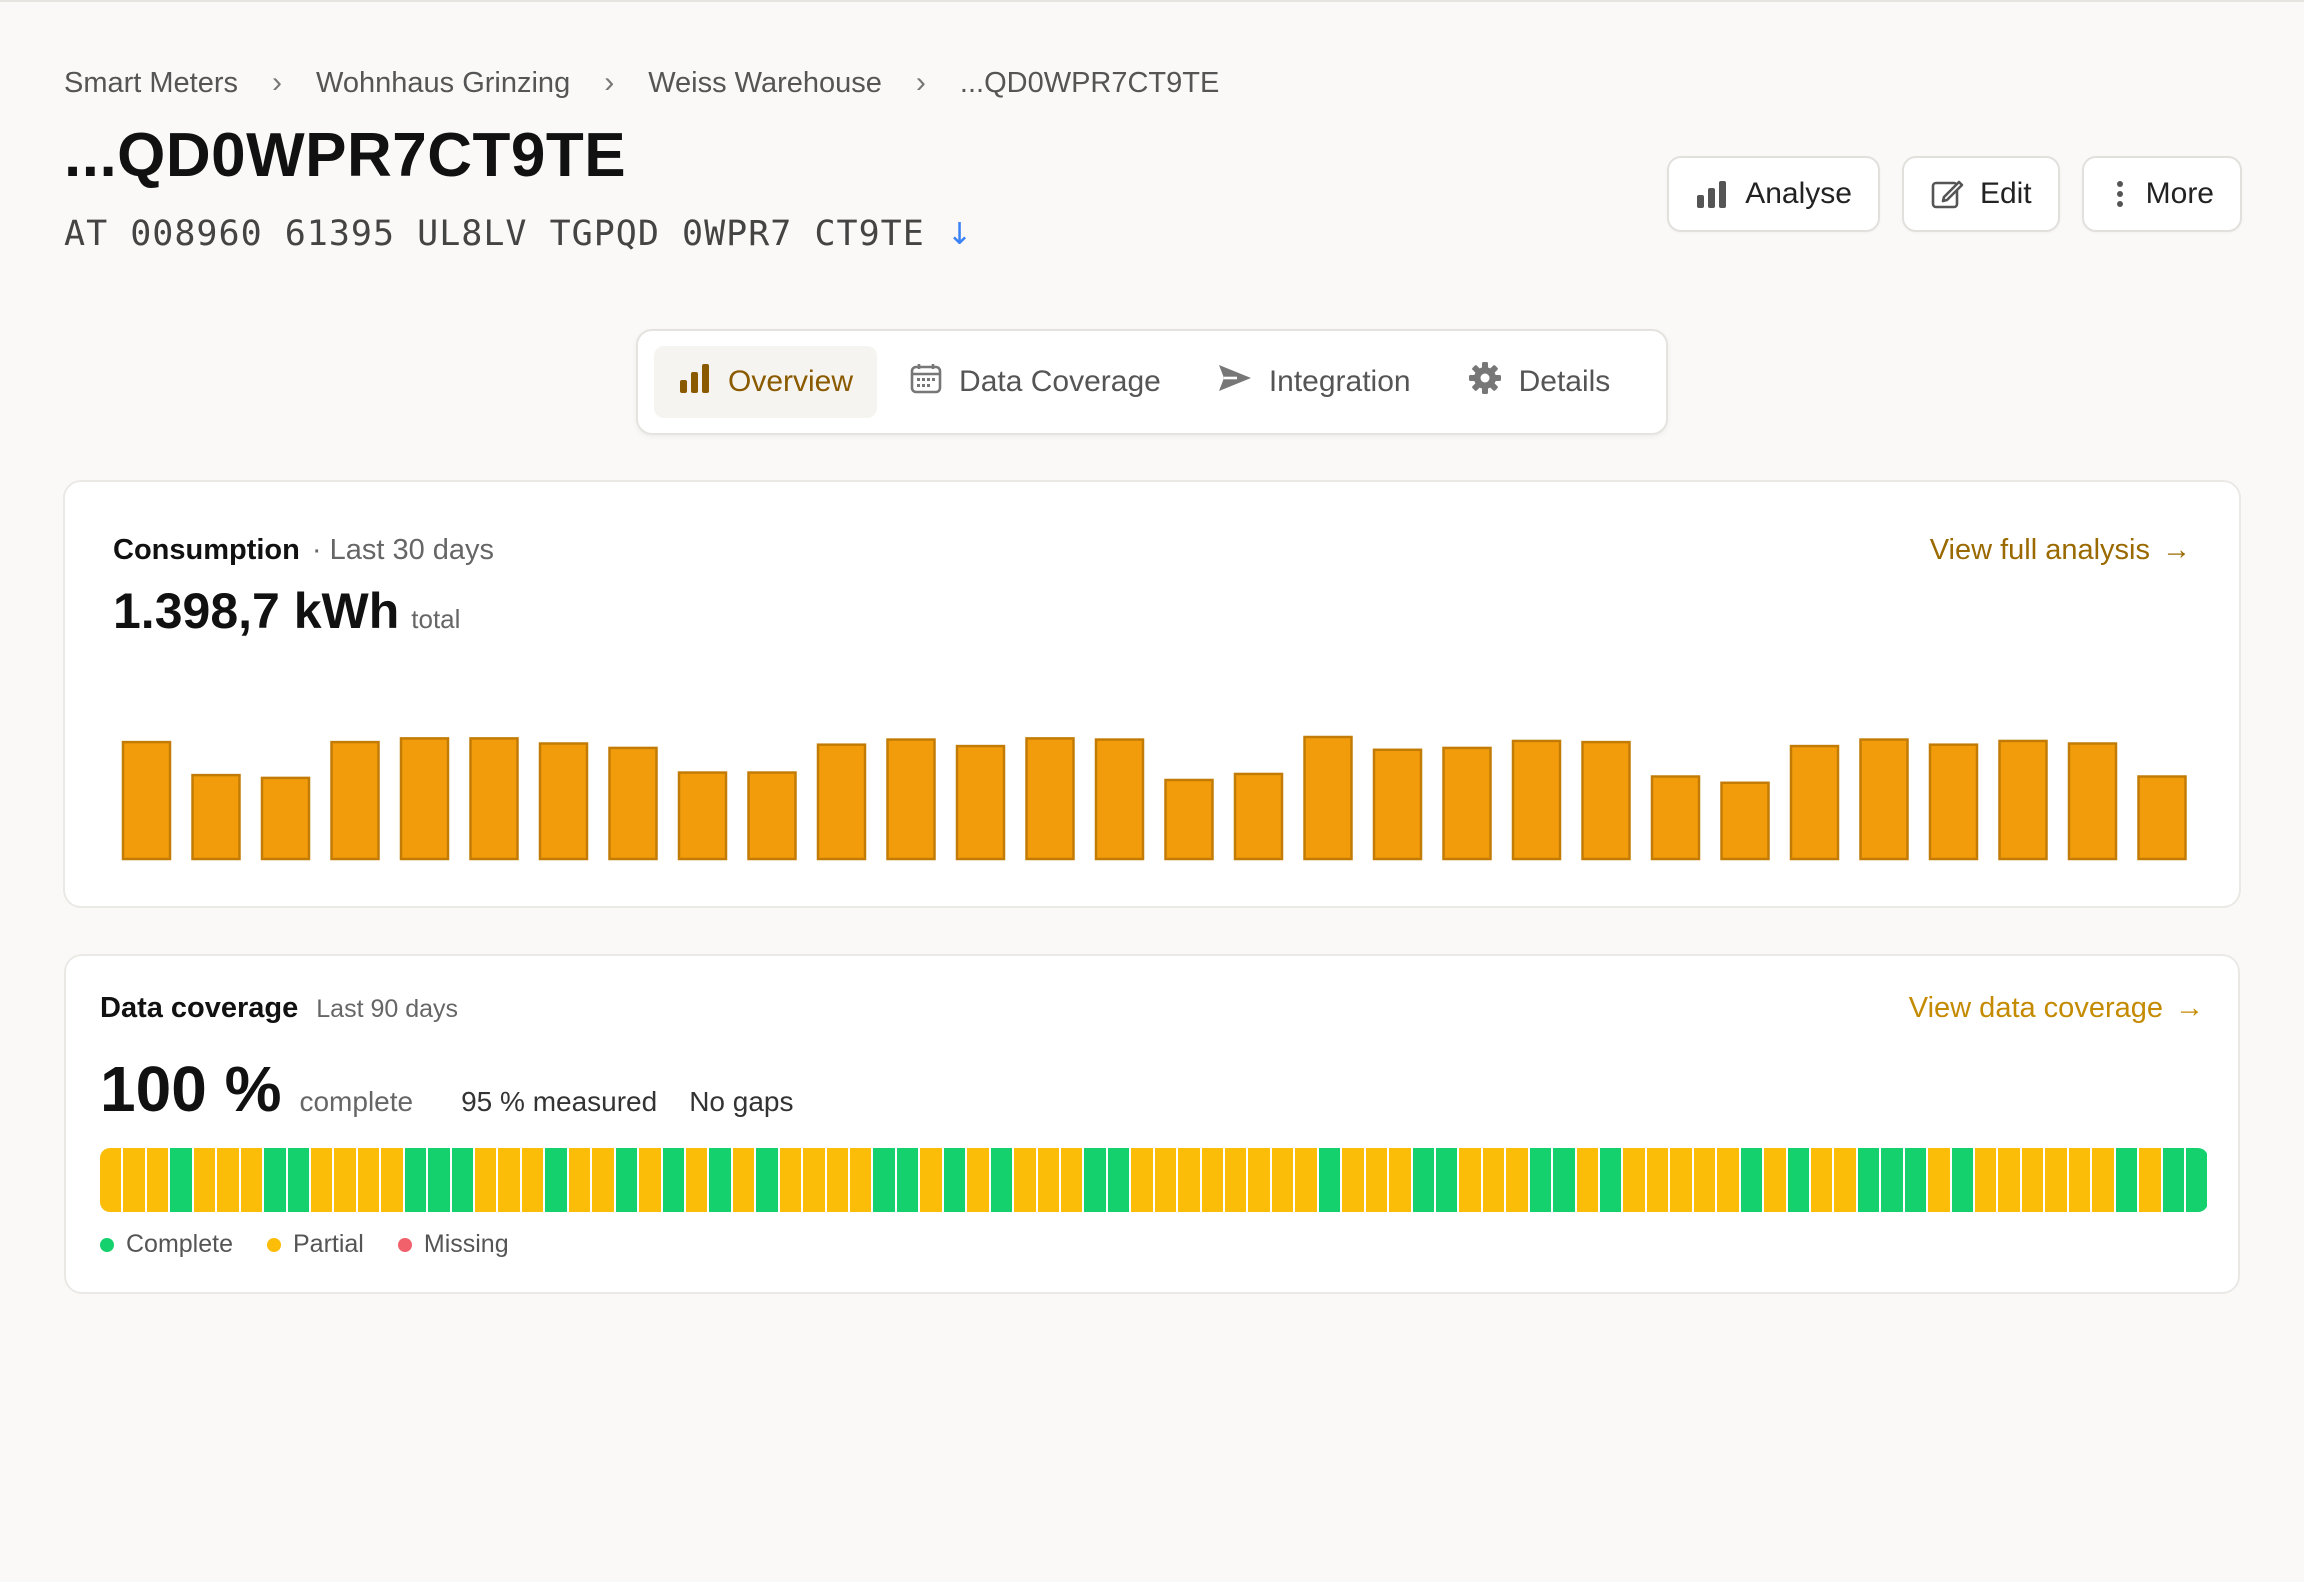 This screenshot has height=1582, width=2304. I want to click on tab-integration: Integration, so click(1314, 382).